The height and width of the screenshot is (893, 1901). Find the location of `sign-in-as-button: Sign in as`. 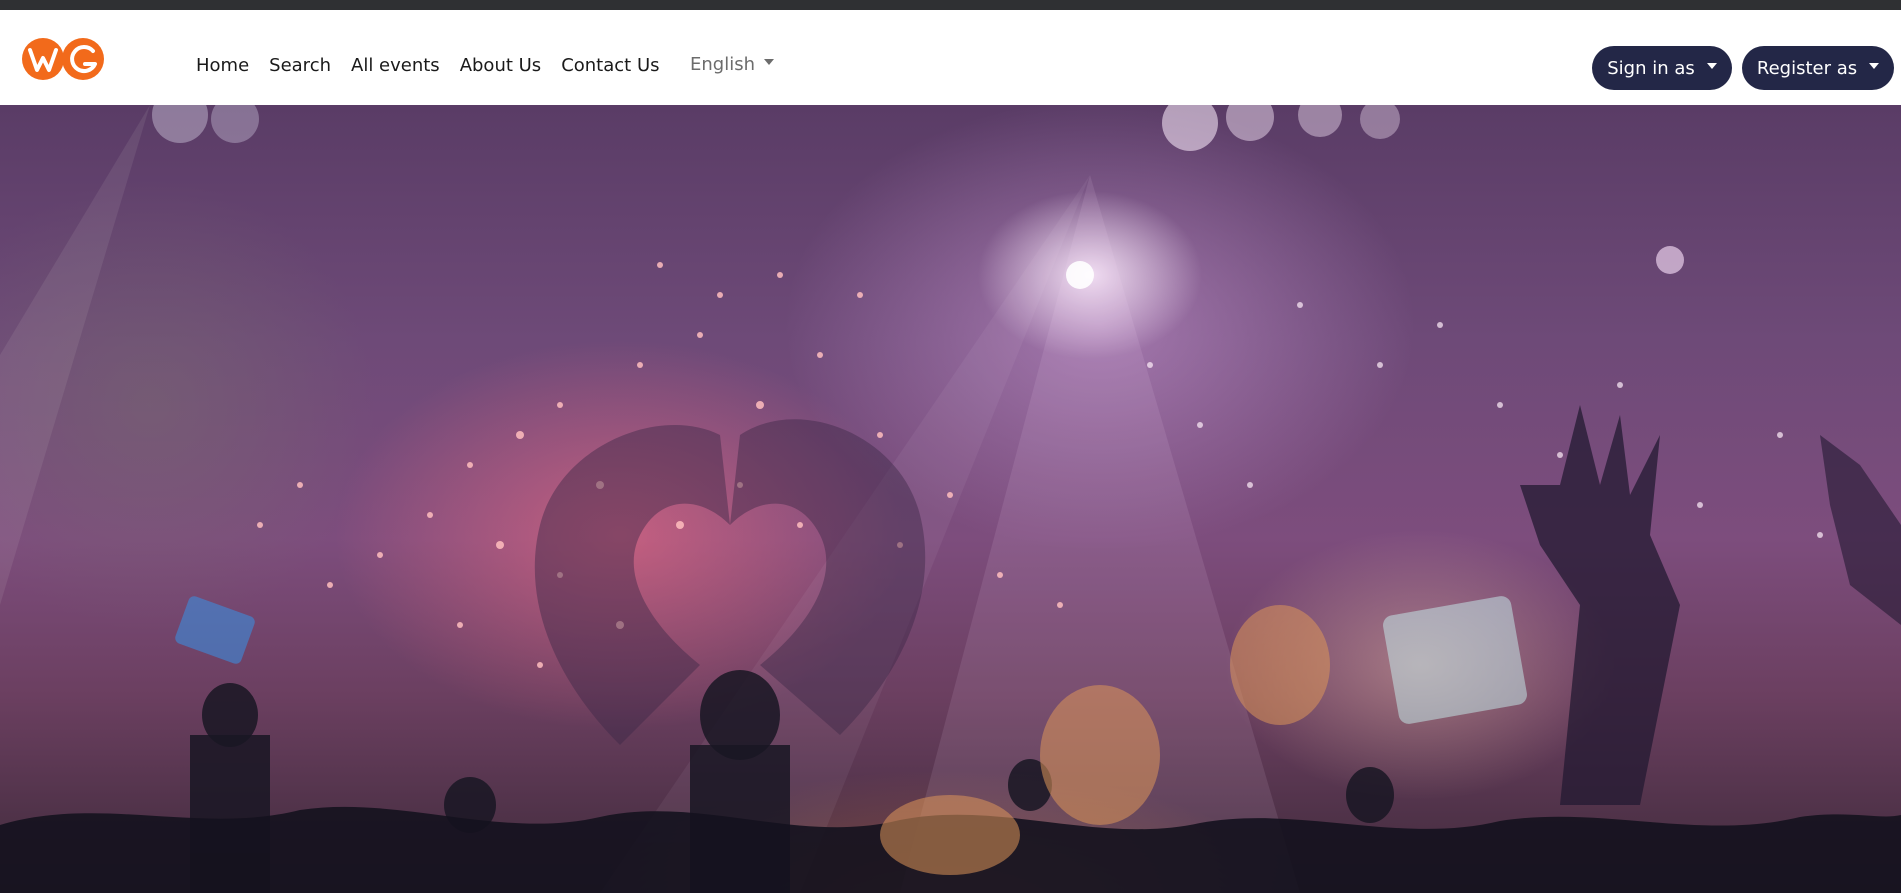

sign-in-as-button: Sign in as is located at coordinates (1662, 68).